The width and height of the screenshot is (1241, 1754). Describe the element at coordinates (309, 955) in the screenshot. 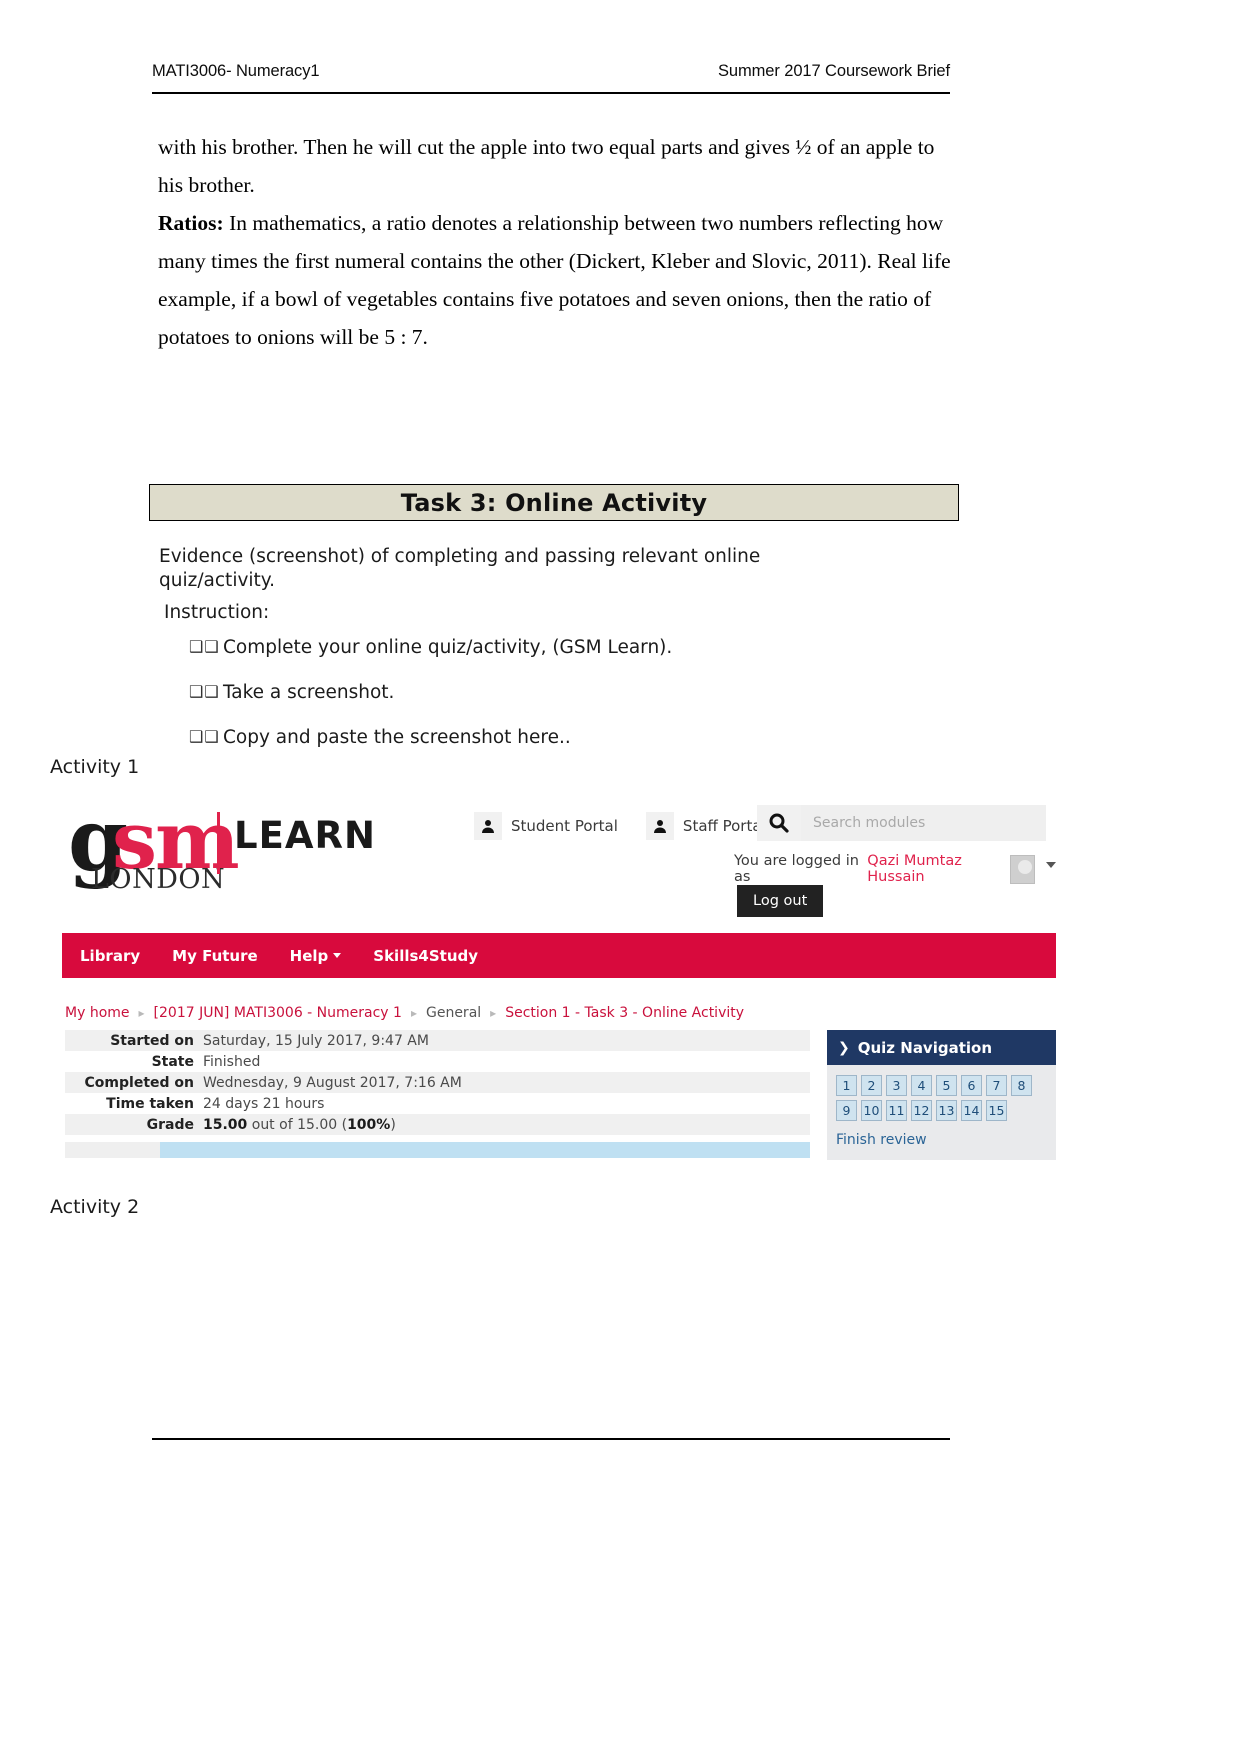

I see `nav-item-label: Help` at that location.